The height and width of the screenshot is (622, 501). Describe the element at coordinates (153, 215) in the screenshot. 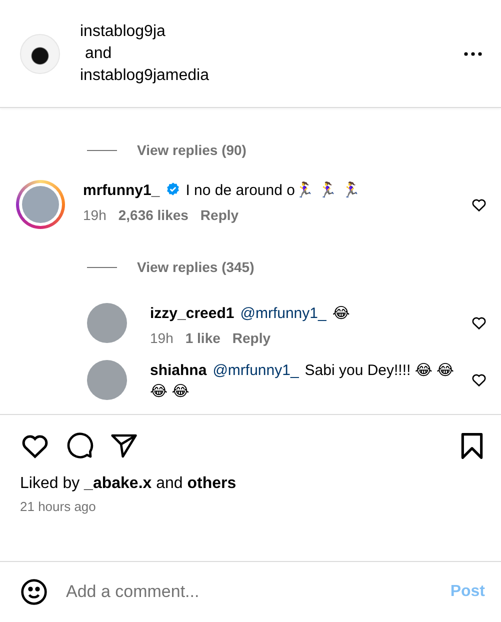

I see `likes-count: 2,636 likes` at that location.